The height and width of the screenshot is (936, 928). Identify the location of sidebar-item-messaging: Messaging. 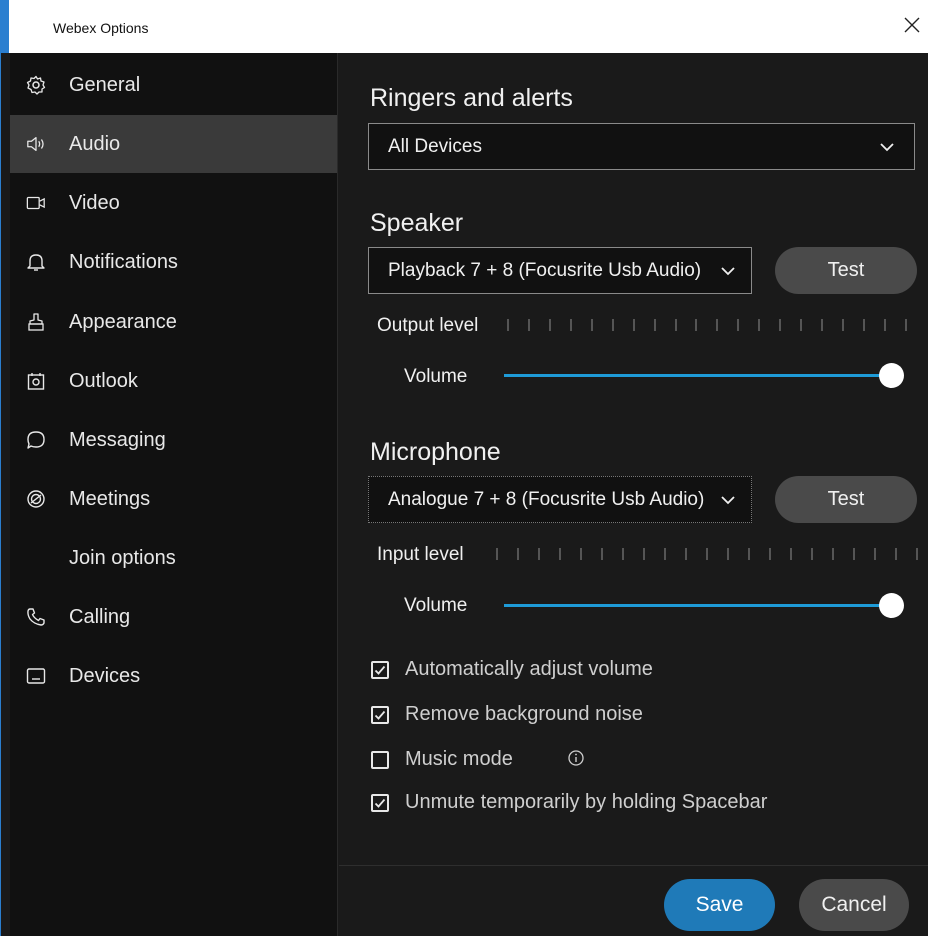
(173, 440).